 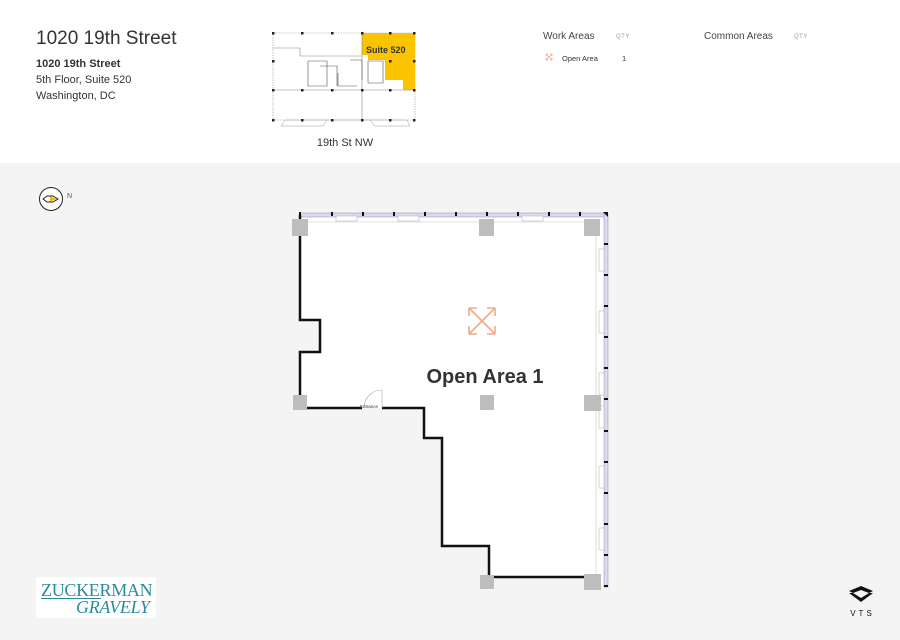 I want to click on vts-logo-text: VTS, so click(x=862, y=613).